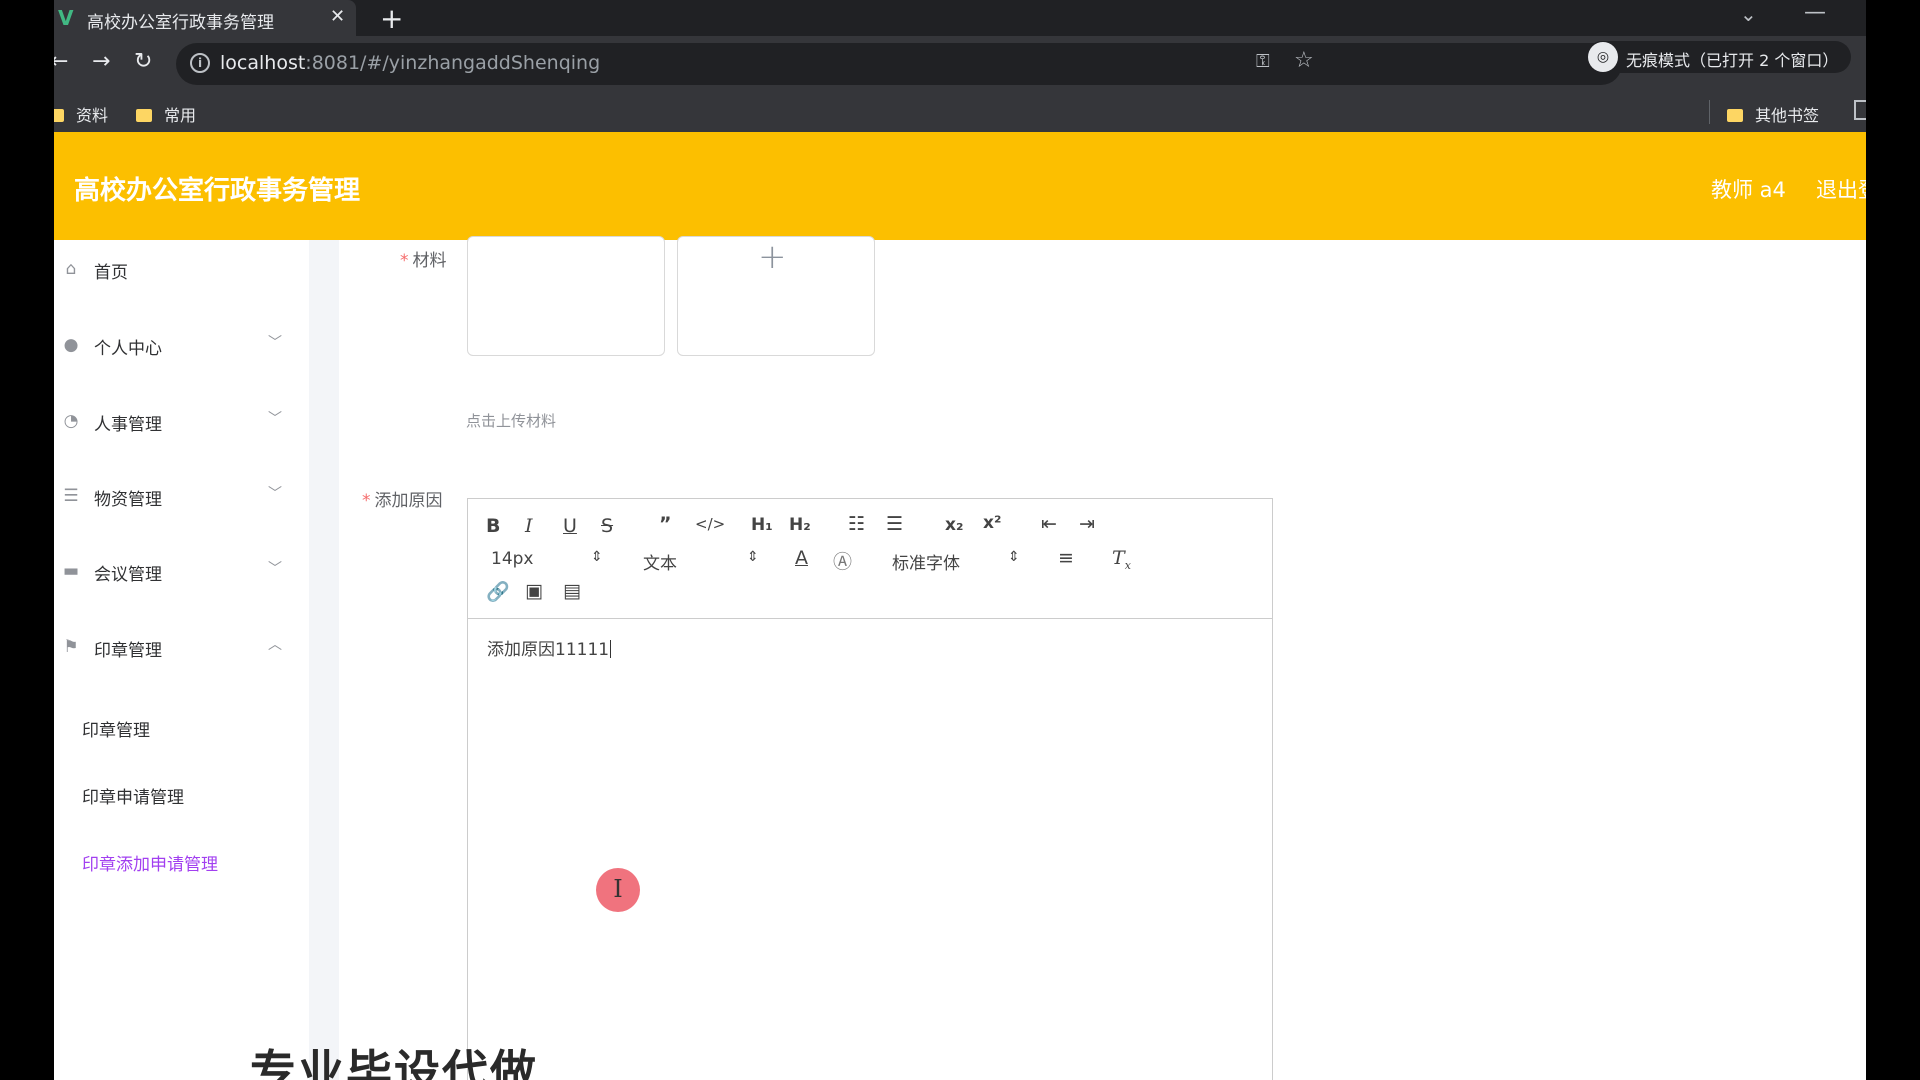 The width and height of the screenshot is (1920, 1080). I want to click on clear-format-icon: Tx, so click(1121, 559).